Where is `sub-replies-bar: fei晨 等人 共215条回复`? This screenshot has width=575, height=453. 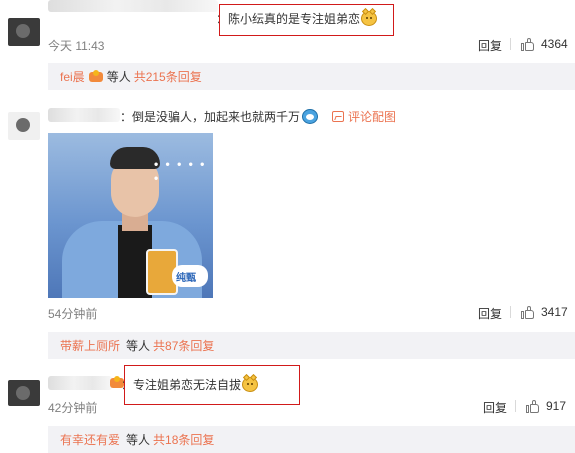
sub-replies-bar: fei晨 等人 共215条回复 is located at coordinates (311, 76).